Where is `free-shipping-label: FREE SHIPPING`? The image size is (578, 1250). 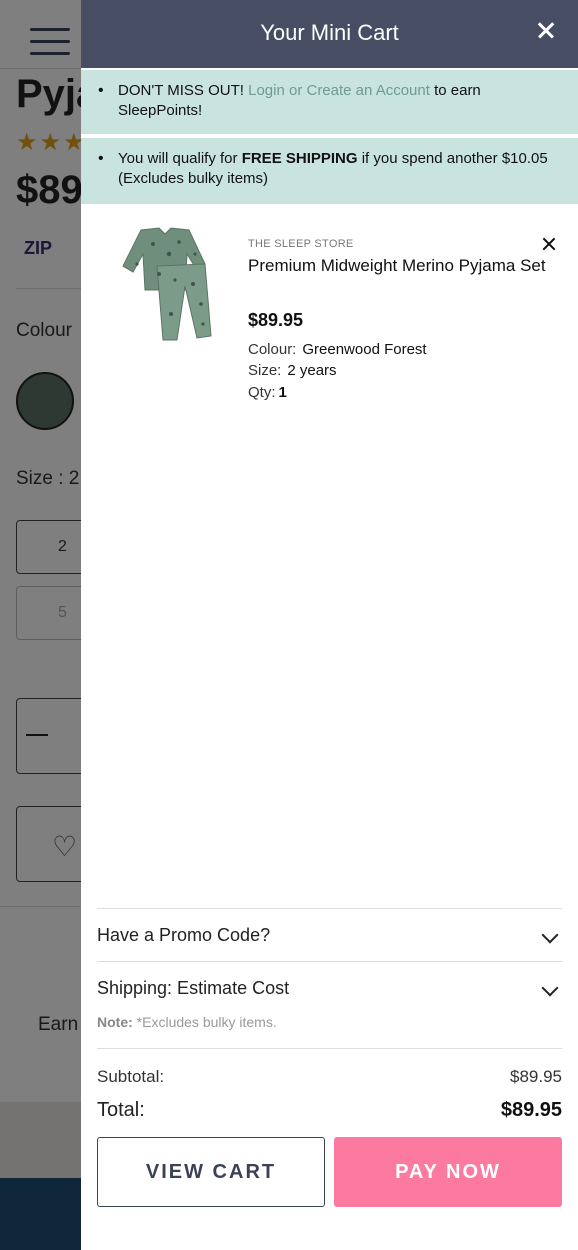 free-shipping-label: FREE SHIPPING is located at coordinates (299, 158).